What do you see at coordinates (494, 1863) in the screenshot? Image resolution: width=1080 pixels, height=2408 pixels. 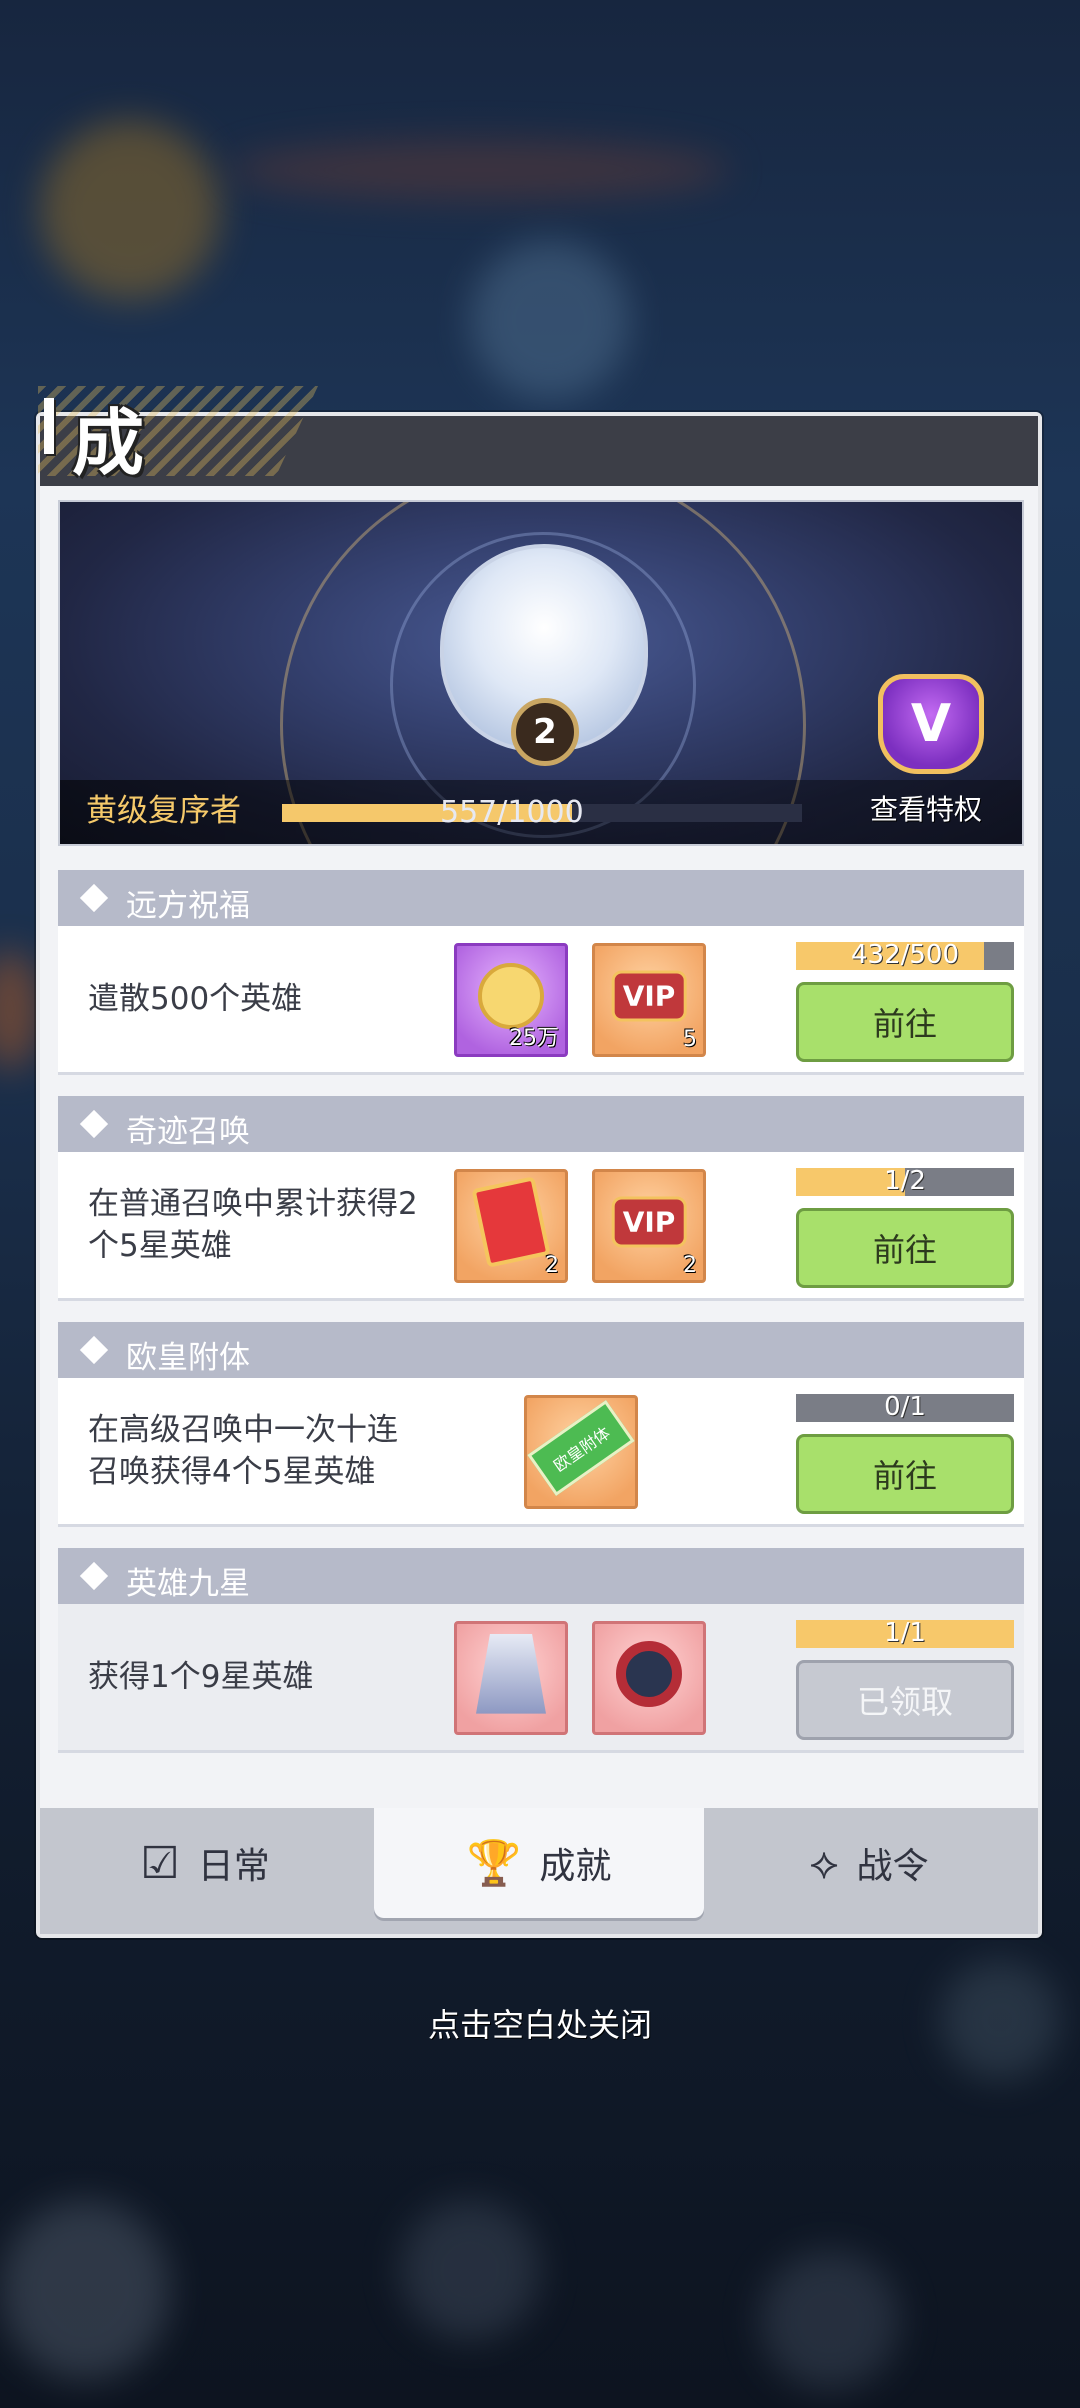 I see `trophy-icon: 🏆` at bounding box center [494, 1863].